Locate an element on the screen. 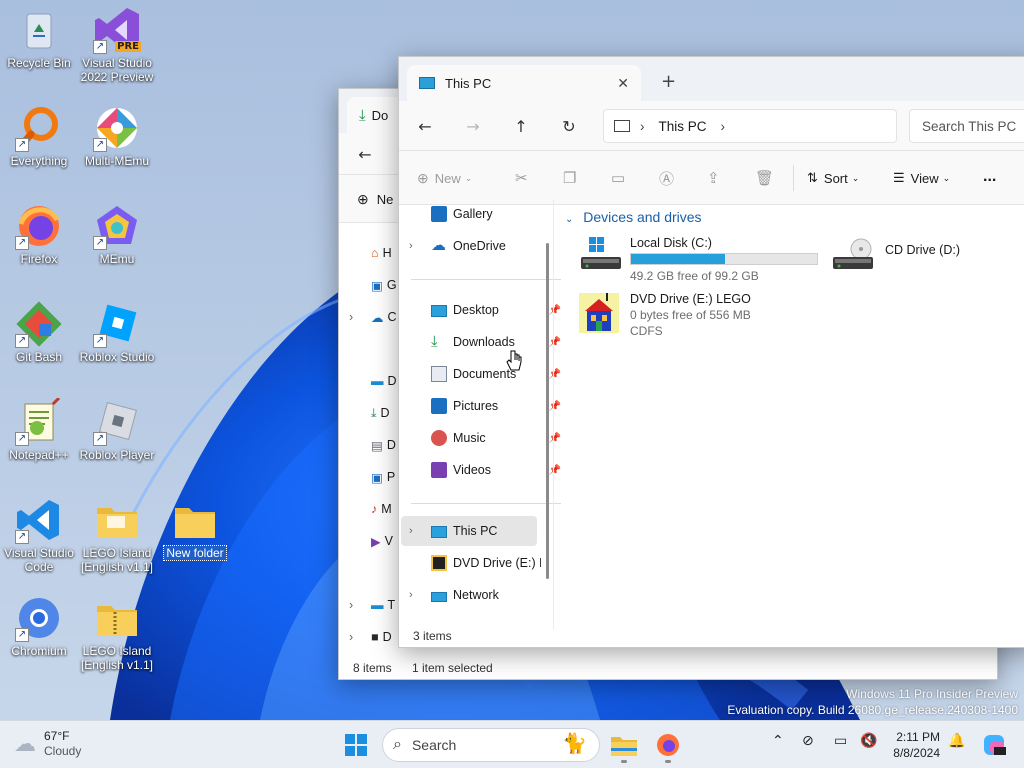 The width and height of the screenshot is (1024, 768). lego-island-drive-icon is located at coordinates (599, 313).